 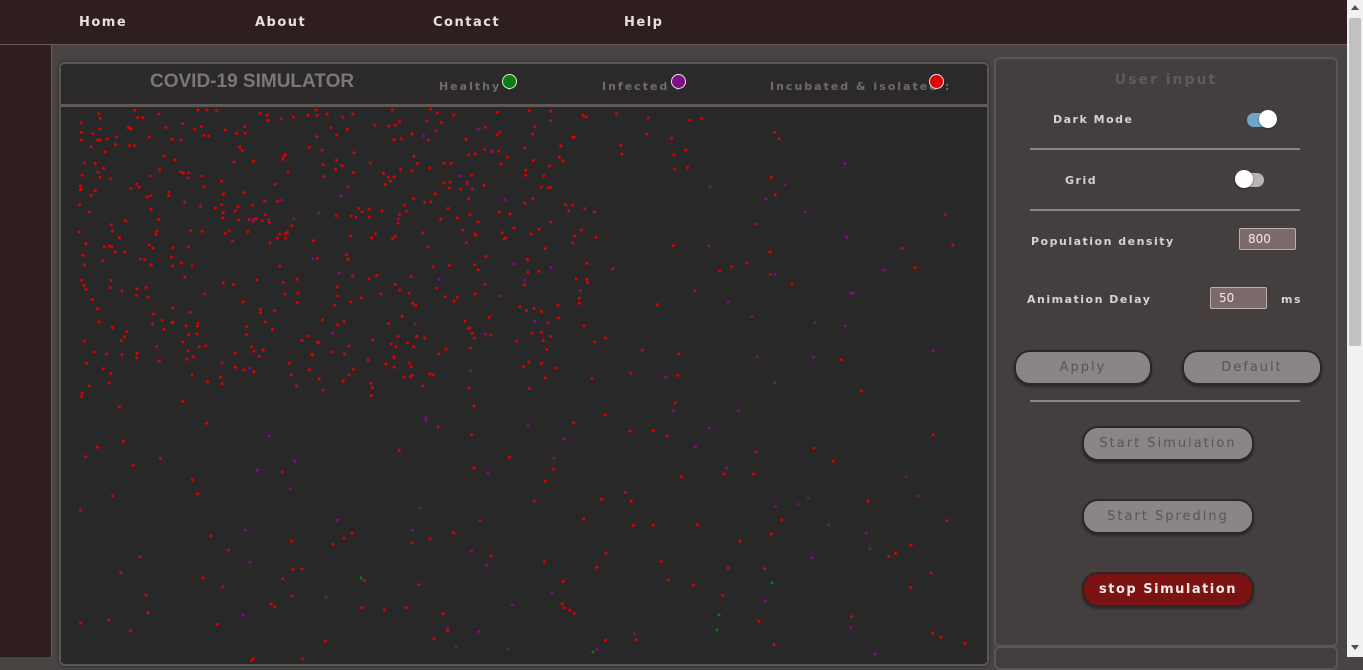 I want to click on apply-button: Apply, so click(x=1083, y=367).